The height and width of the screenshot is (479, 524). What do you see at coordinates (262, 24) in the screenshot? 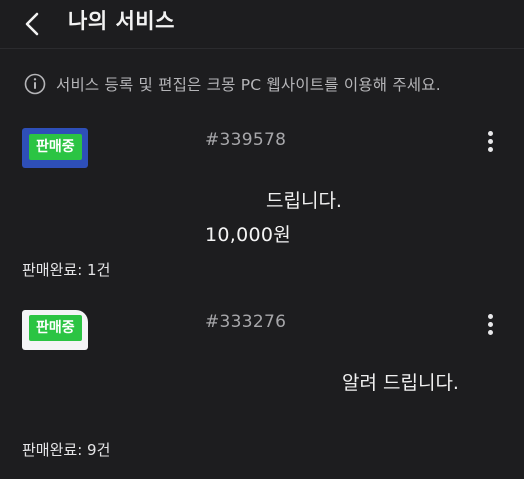
I see `app-header: 나의 서비스` at bounding box center [262, 24].